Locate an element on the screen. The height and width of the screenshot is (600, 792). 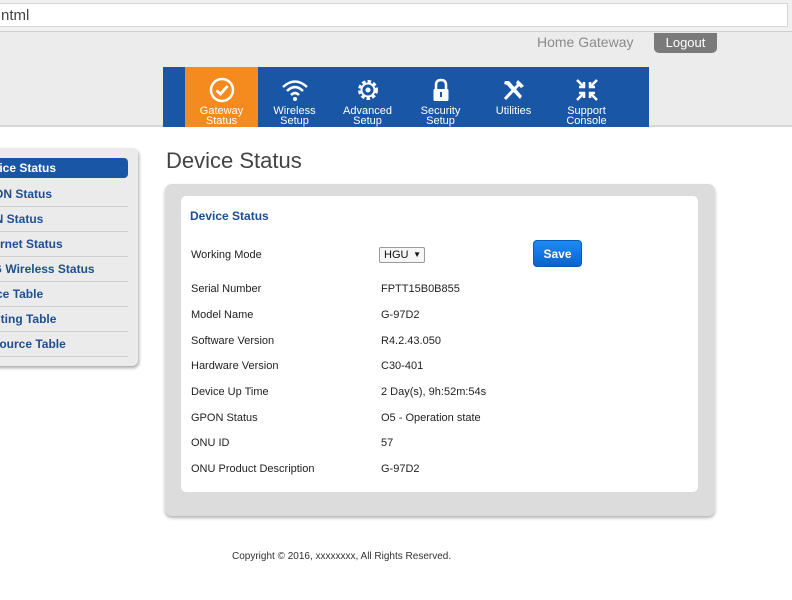
nav-gateway-status: Gateway Status is located at coordinates (221, 97).